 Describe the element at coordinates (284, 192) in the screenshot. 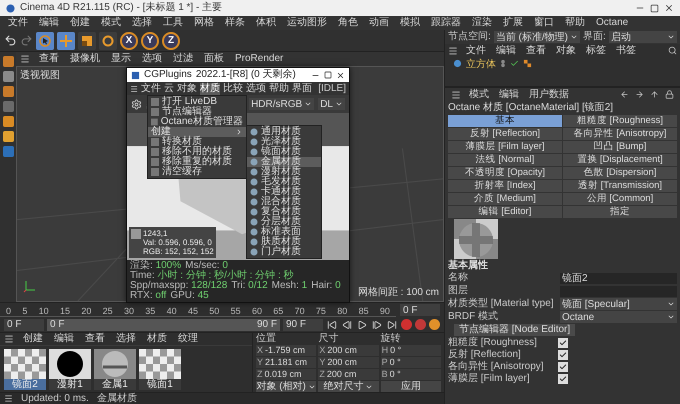

I see `menu-item: 卡通材质` at that location.